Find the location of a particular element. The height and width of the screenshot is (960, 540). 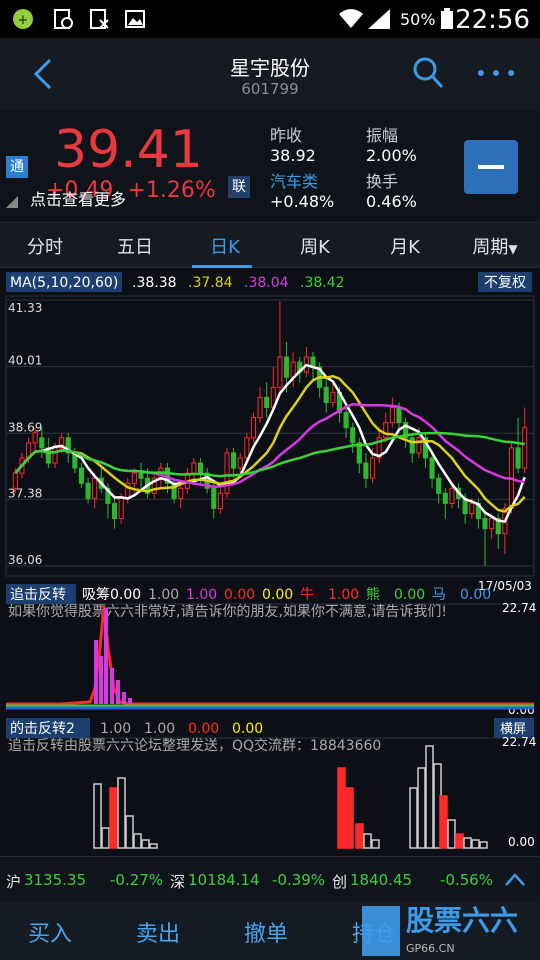

more-icon is located at coordinates (496, 73).